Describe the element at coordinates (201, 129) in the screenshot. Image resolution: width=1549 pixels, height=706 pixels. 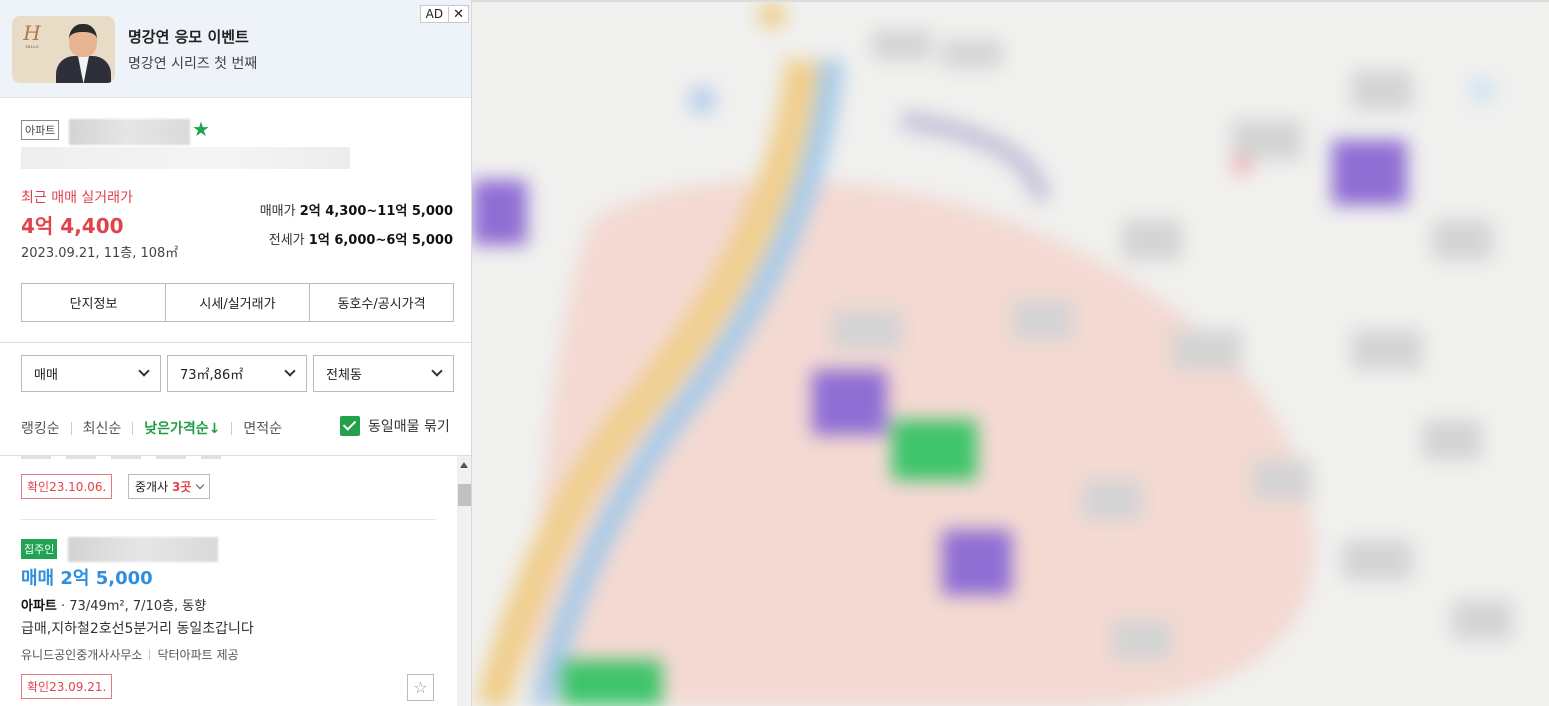
I see `favorite-star-icon: ★` at that location.